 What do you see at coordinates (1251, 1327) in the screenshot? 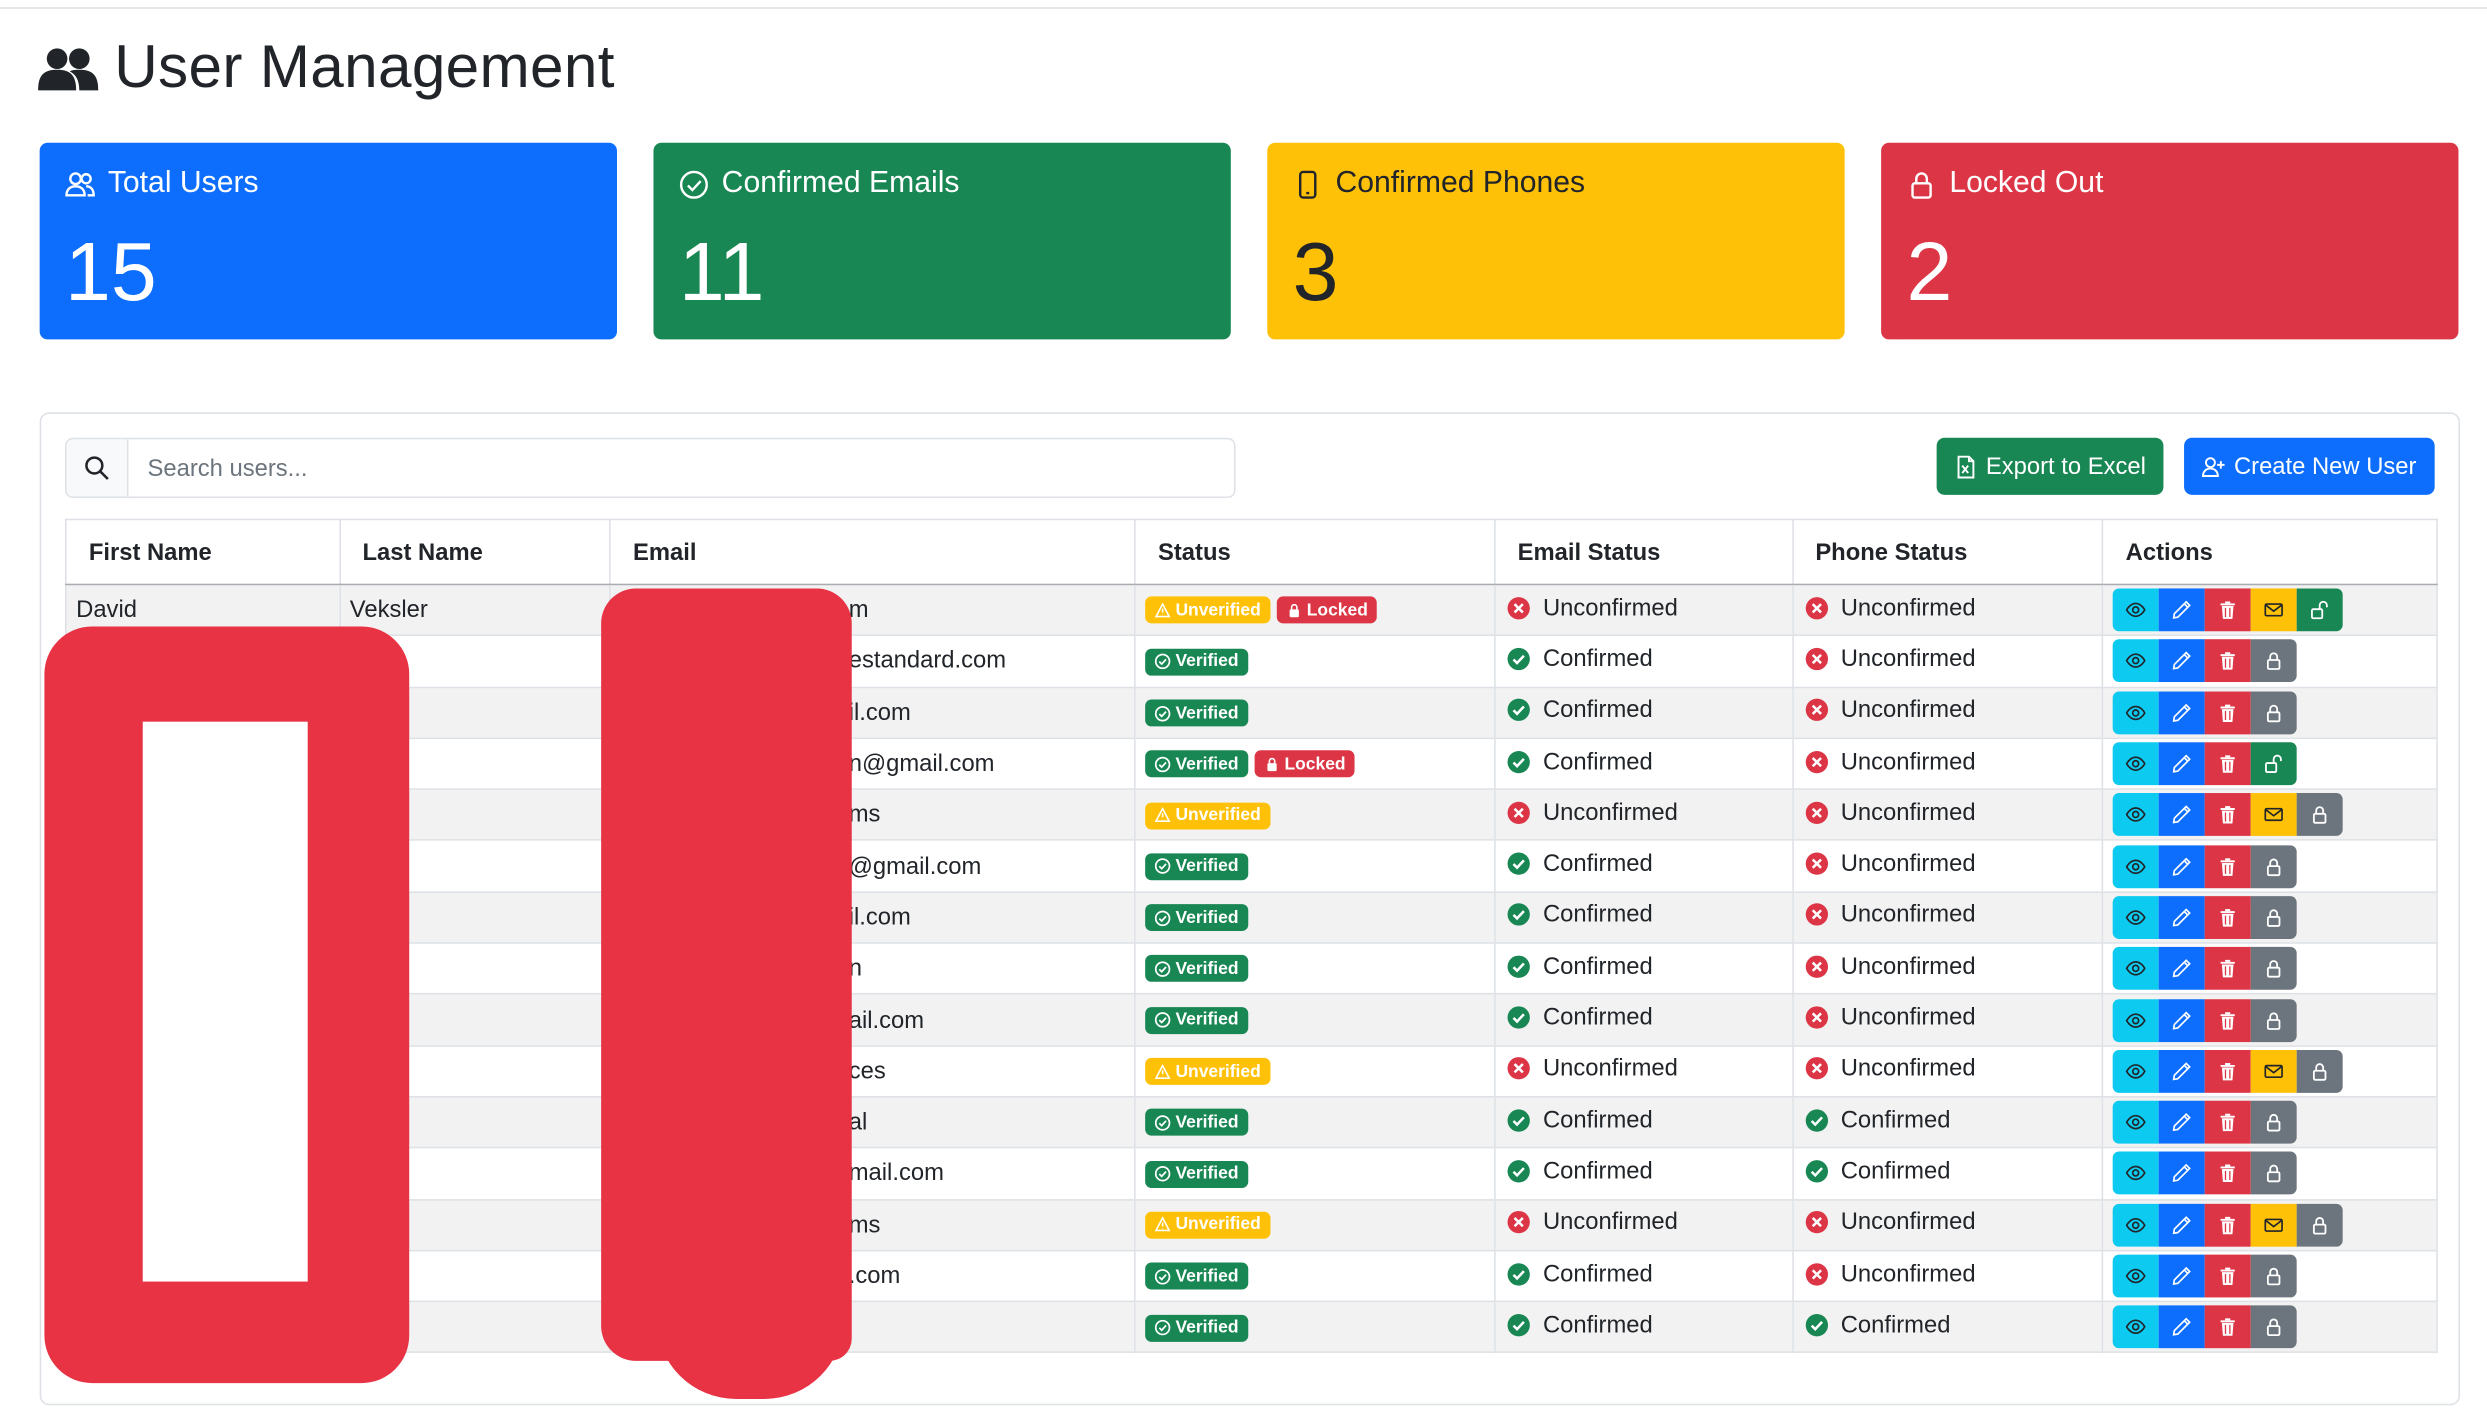
I see `table-row: erVerifiedConfirmedConfirmed` at bounding box center [1251, 1327].